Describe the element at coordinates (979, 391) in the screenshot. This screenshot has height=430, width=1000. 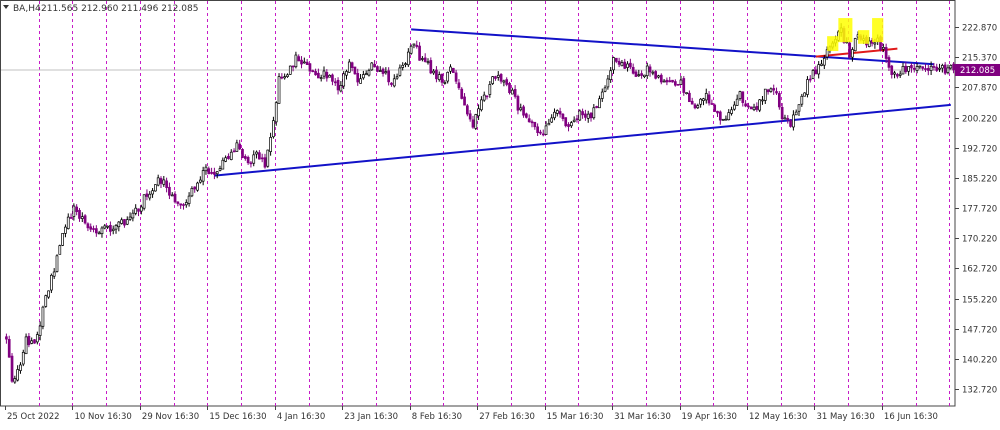
I see `y-tick-label: 132.720` at that location.